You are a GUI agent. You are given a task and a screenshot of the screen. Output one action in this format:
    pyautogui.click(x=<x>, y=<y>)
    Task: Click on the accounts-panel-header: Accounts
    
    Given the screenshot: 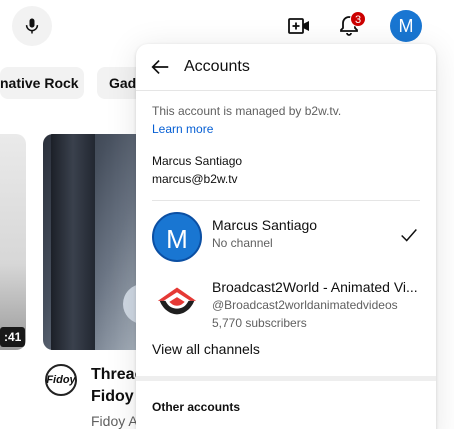 What is the action you would take?
    pyautogui.click(x=286, y=67)
    